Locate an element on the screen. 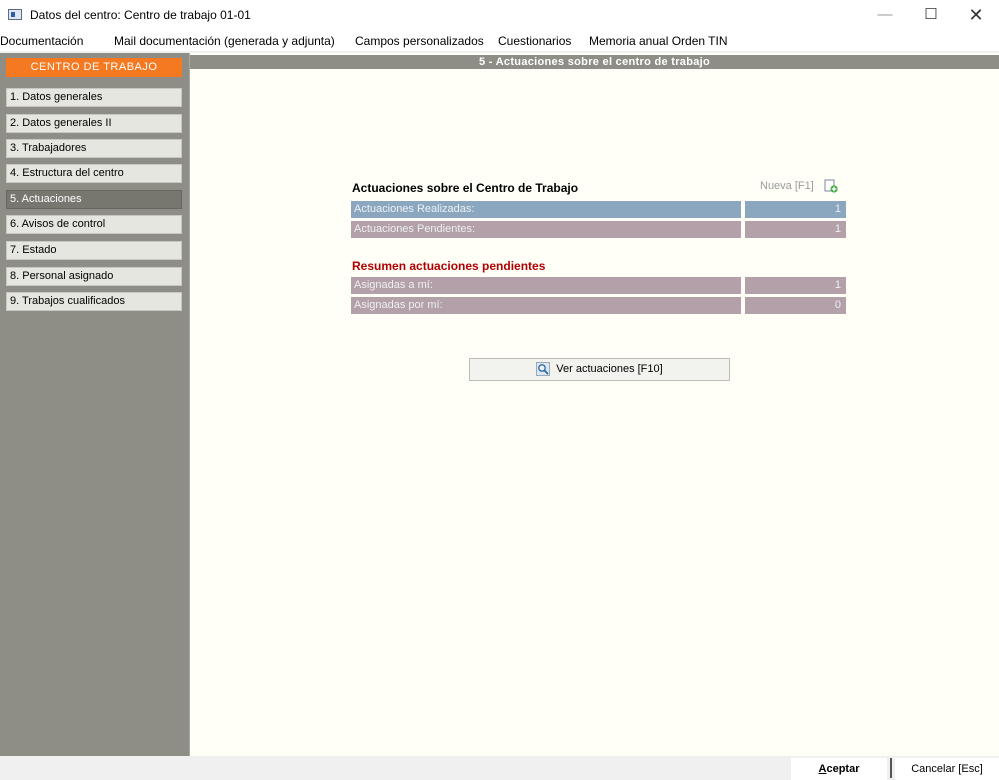  maximize-button: ☐ is located at coordinates (931, 15).